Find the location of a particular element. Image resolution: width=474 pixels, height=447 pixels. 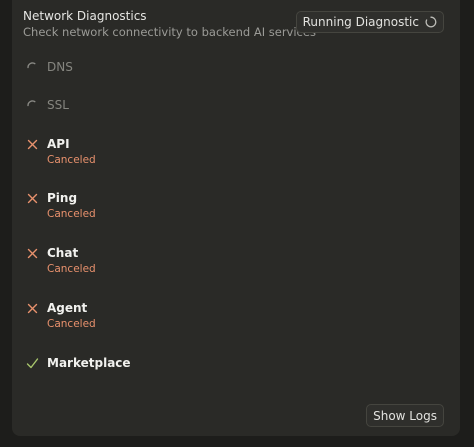

check-label: DNS is located at coordinates (60, 67).